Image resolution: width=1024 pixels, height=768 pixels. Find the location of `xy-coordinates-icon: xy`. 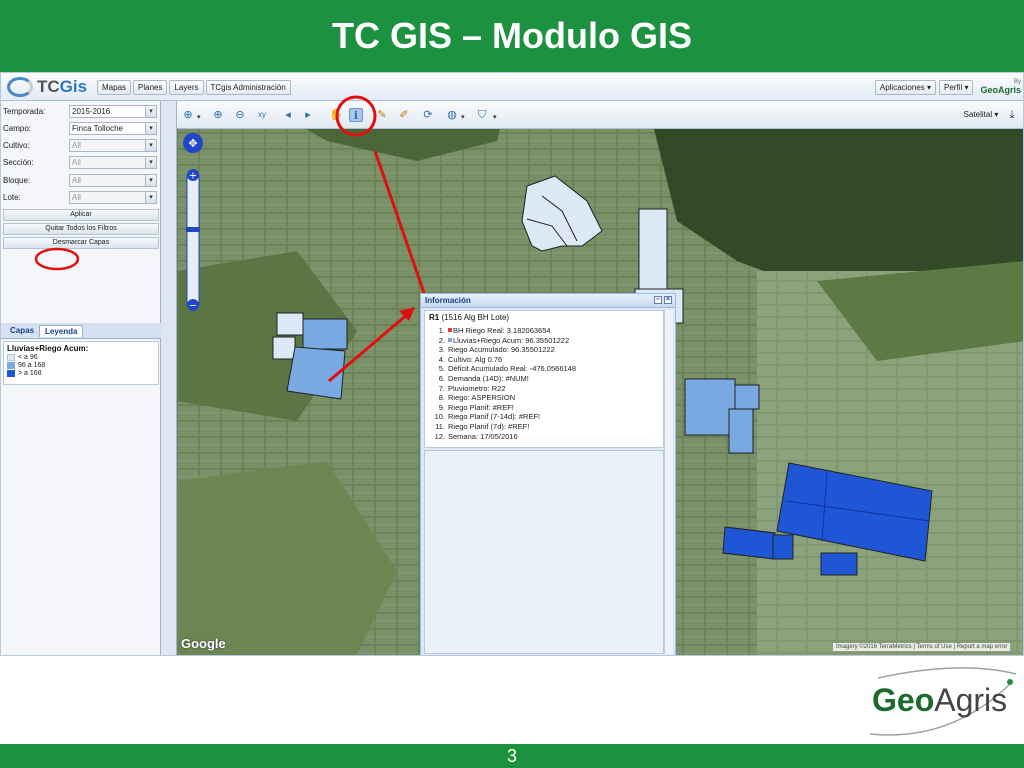

xy-coordinates-icon: xy is located at coordinates (262, 115).